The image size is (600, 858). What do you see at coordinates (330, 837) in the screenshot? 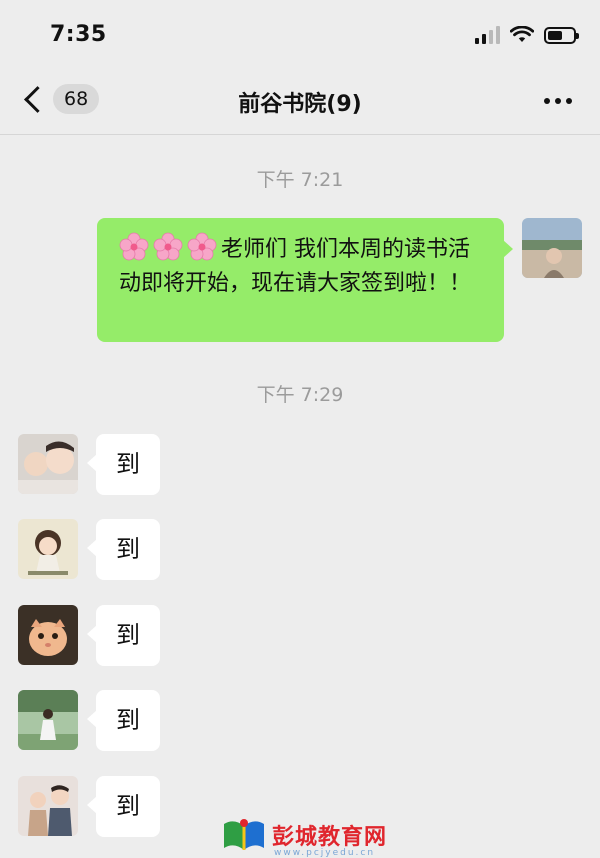
I see `watermark-text: 彭城教育网` at bounding box center [330, 837].